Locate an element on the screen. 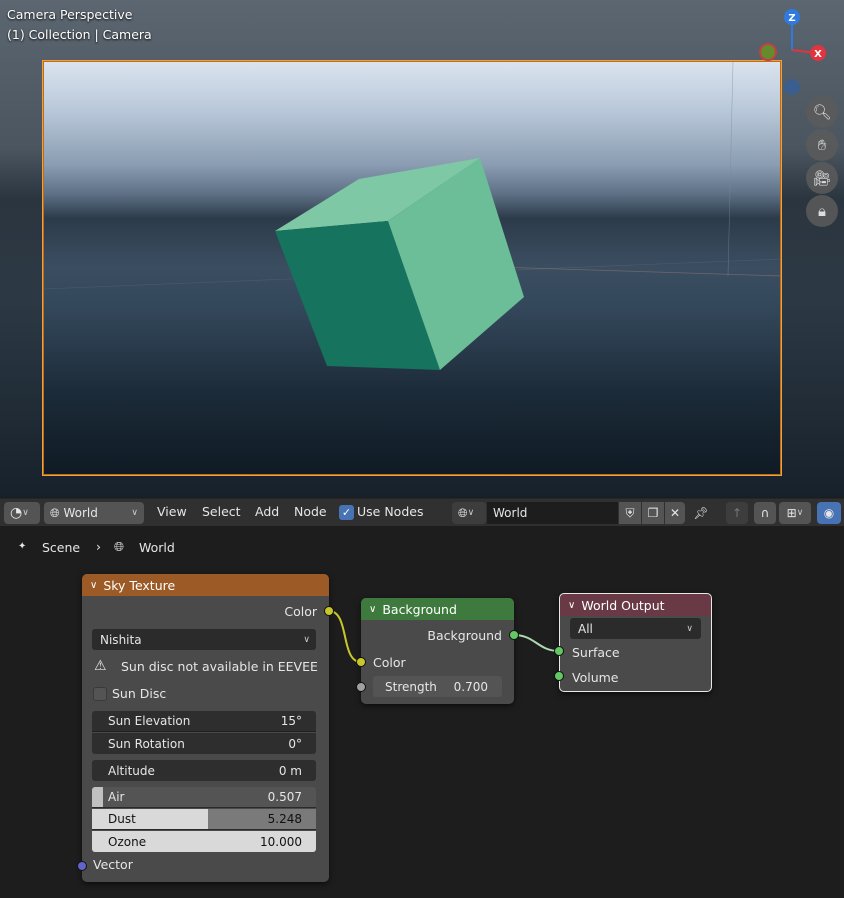 This screenshot has width=844, height=898. menu-view: View is located at coordinates (172, 511).